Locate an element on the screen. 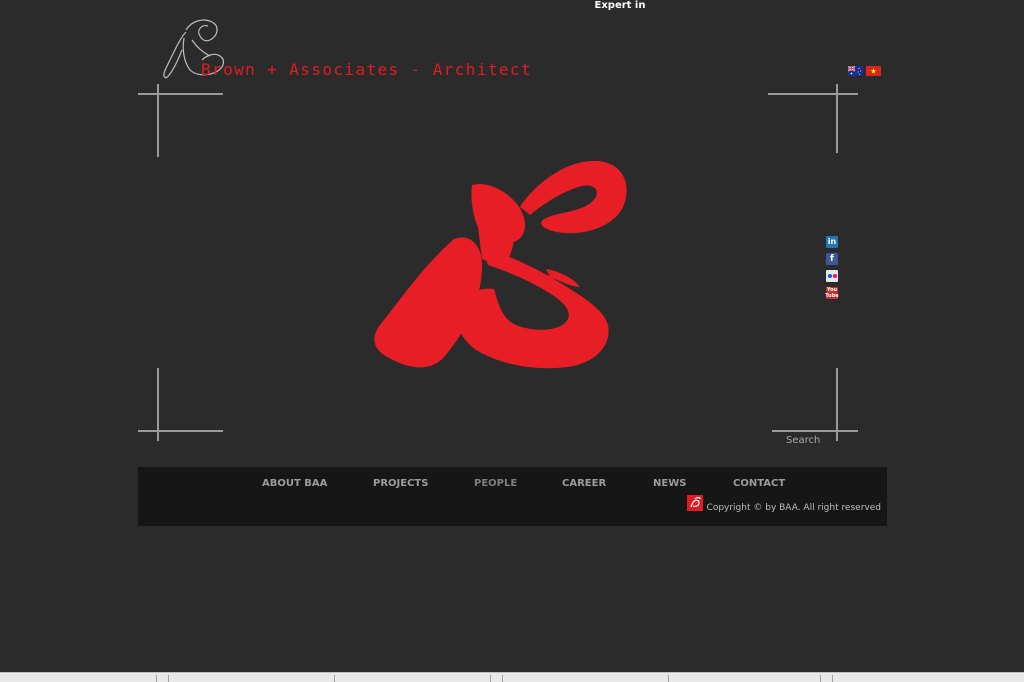 This screenshot has height=682, width=1024. top-text: Expert in is located at coordinates (512, 6).